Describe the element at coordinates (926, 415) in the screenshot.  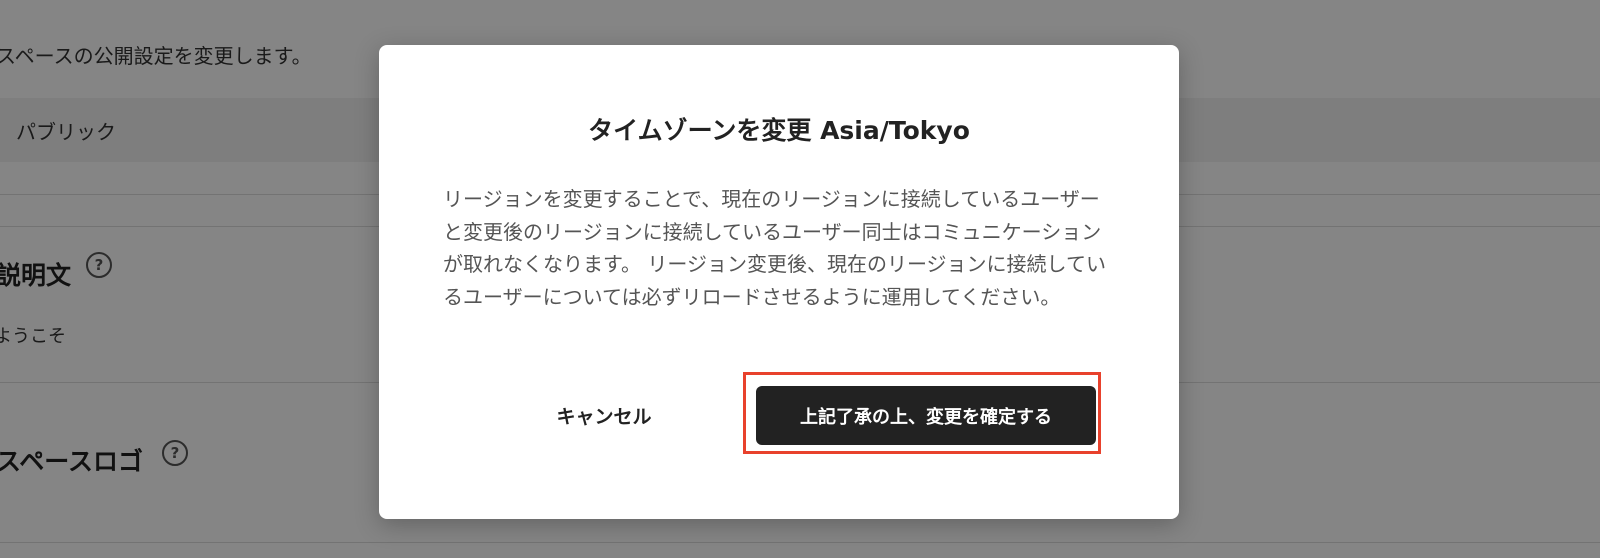
I see `confirm-change-button: 上記了承の上、変更を確定する` at that location.